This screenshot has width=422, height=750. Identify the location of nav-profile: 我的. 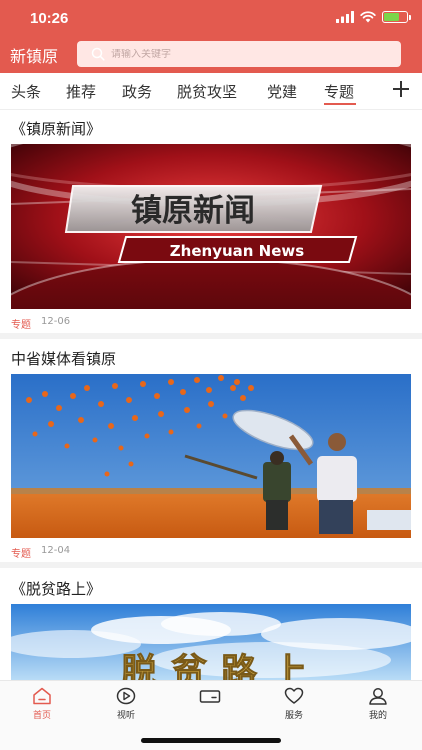
(378, 704).